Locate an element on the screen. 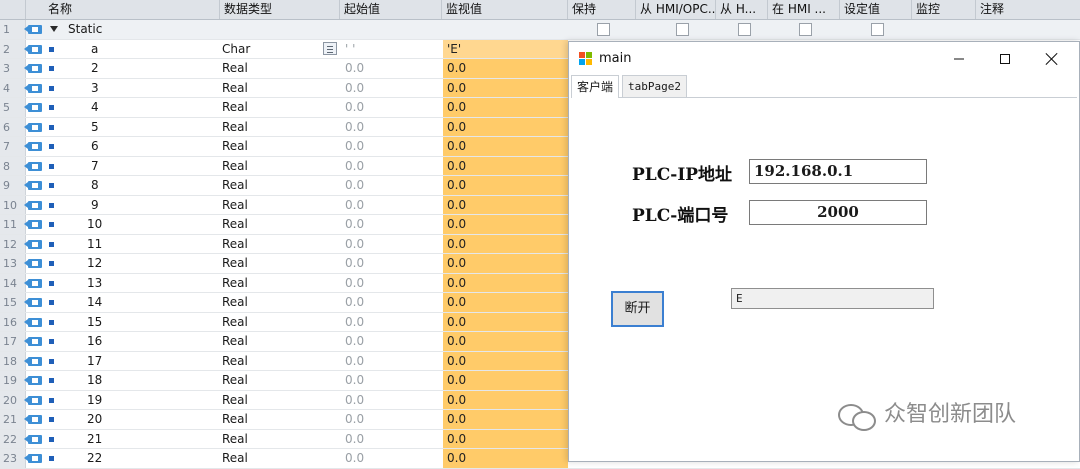 The image size is (1080, 469). maximize-button is located at coordinates (1005, 58).